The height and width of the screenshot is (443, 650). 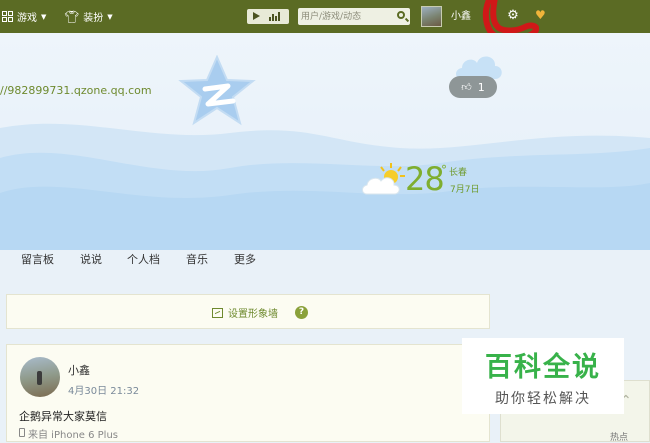 I want to click on nav-profile: 个人档, so click(x=143, y=259).